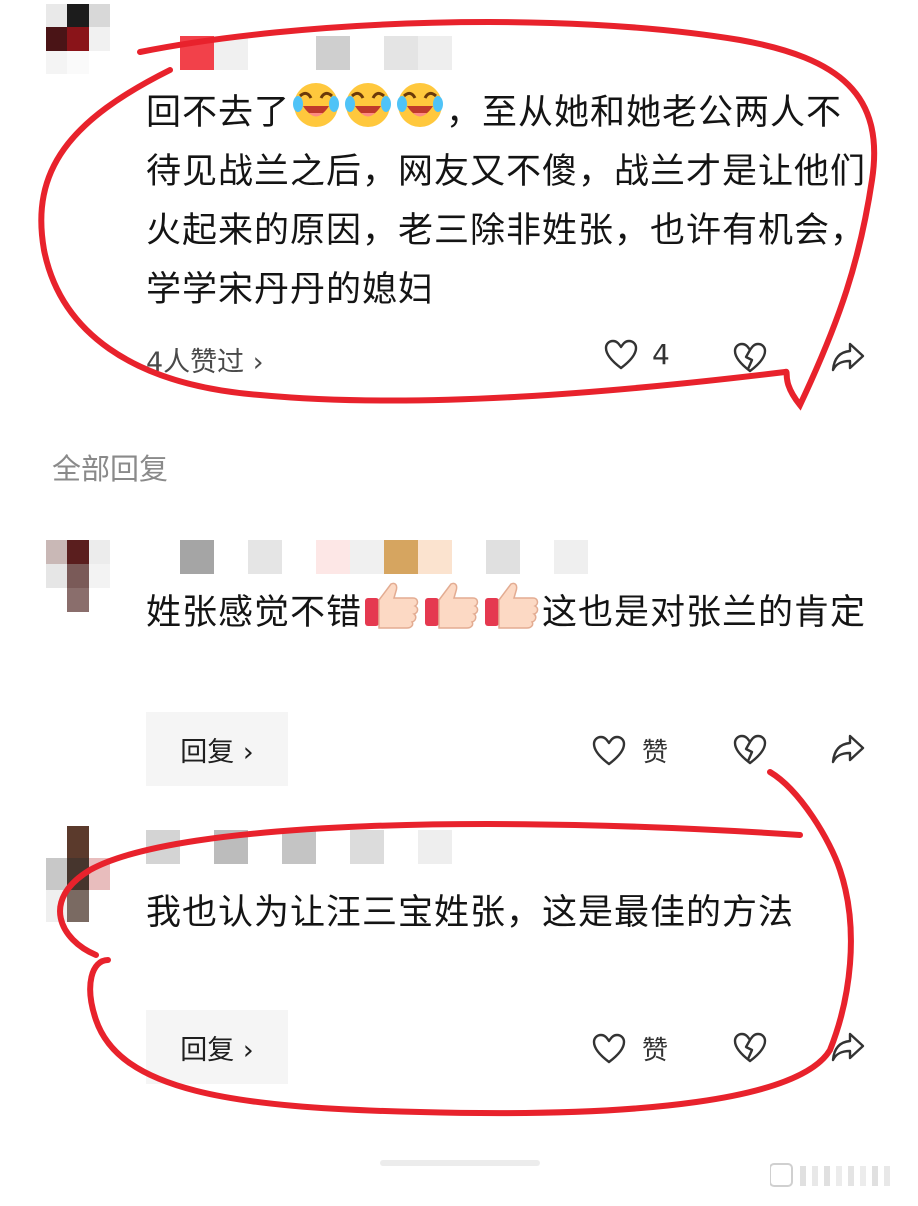 The image size is (918, 1206). I want to click on watermark-logo, so click(830, 1175).